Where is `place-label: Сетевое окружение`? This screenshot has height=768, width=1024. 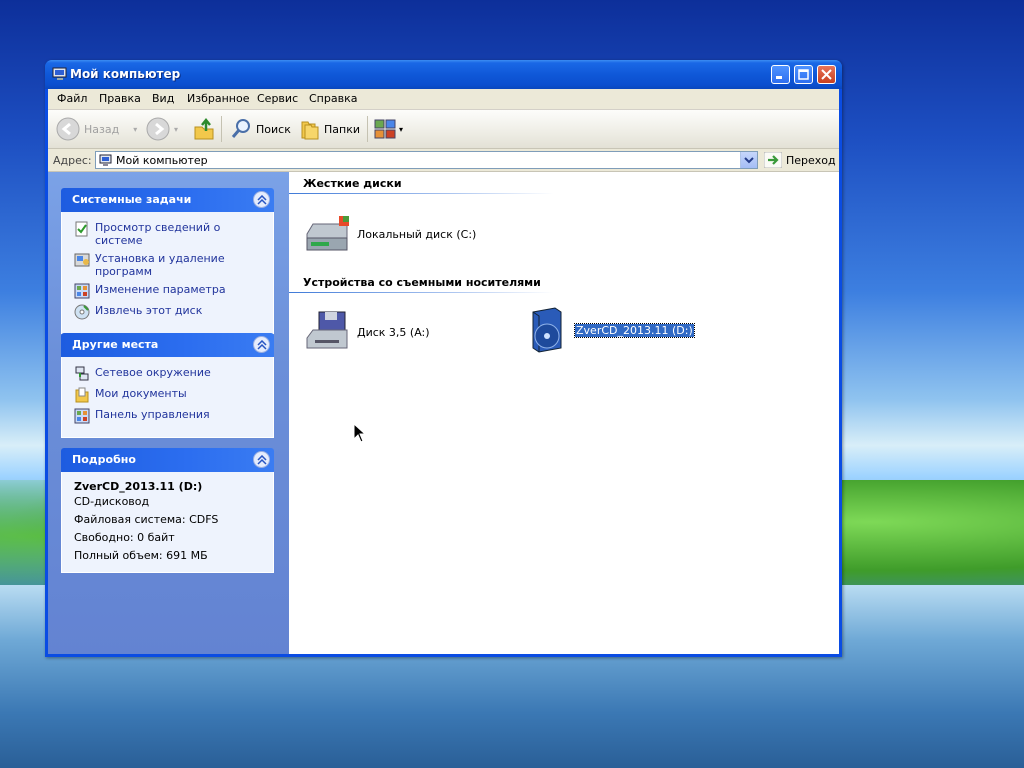
place-label: Сетевое окружение is located at coordinates (153, 372).